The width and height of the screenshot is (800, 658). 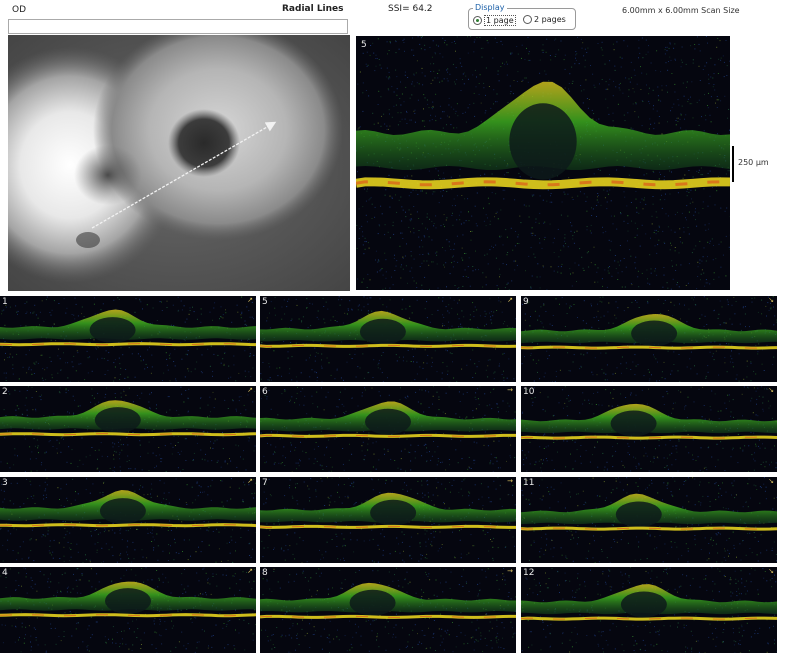 I want to click on thumbnail-number: 10, so click(x=529, y=392).